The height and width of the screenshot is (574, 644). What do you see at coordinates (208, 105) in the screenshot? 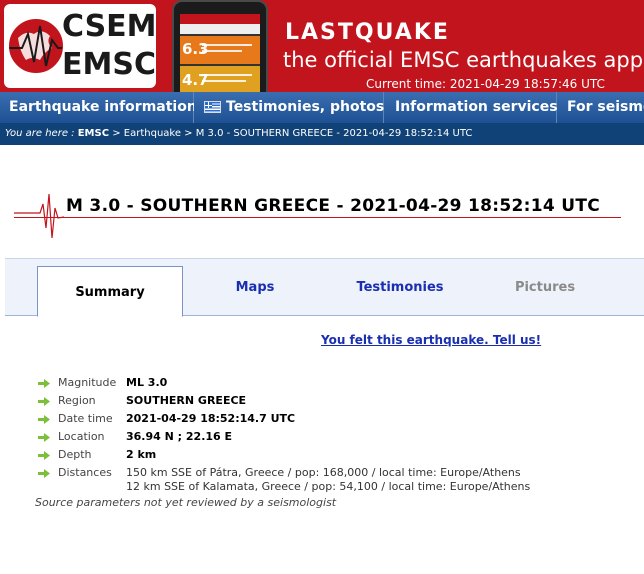
I see `flag-cross` at bounding box center [208, 105].